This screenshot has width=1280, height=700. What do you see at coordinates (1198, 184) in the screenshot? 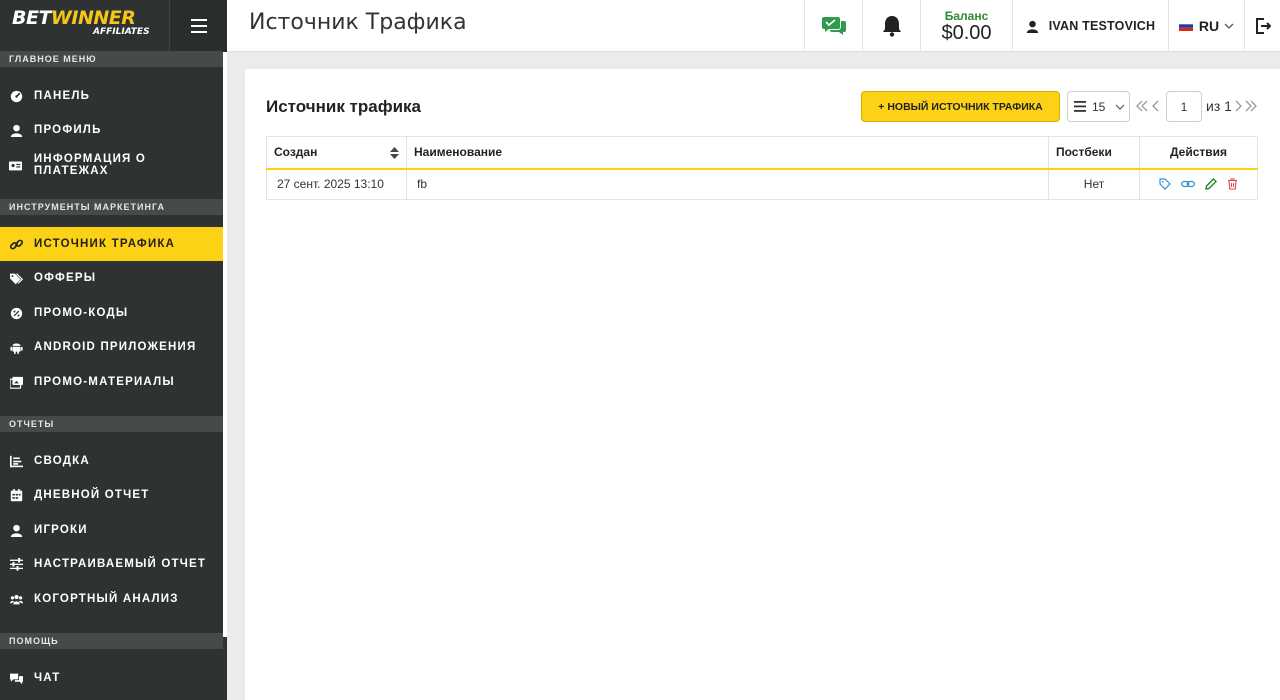
I see `cell-actions` at bounding box center [1198, 184].